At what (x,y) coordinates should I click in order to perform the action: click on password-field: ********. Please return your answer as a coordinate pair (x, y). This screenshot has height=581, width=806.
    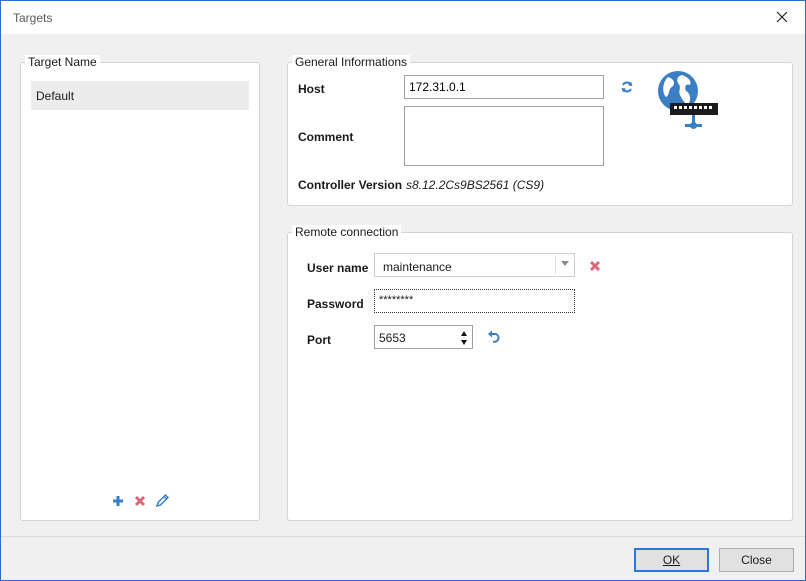
    Looking at the image, I should click on (474, 301).